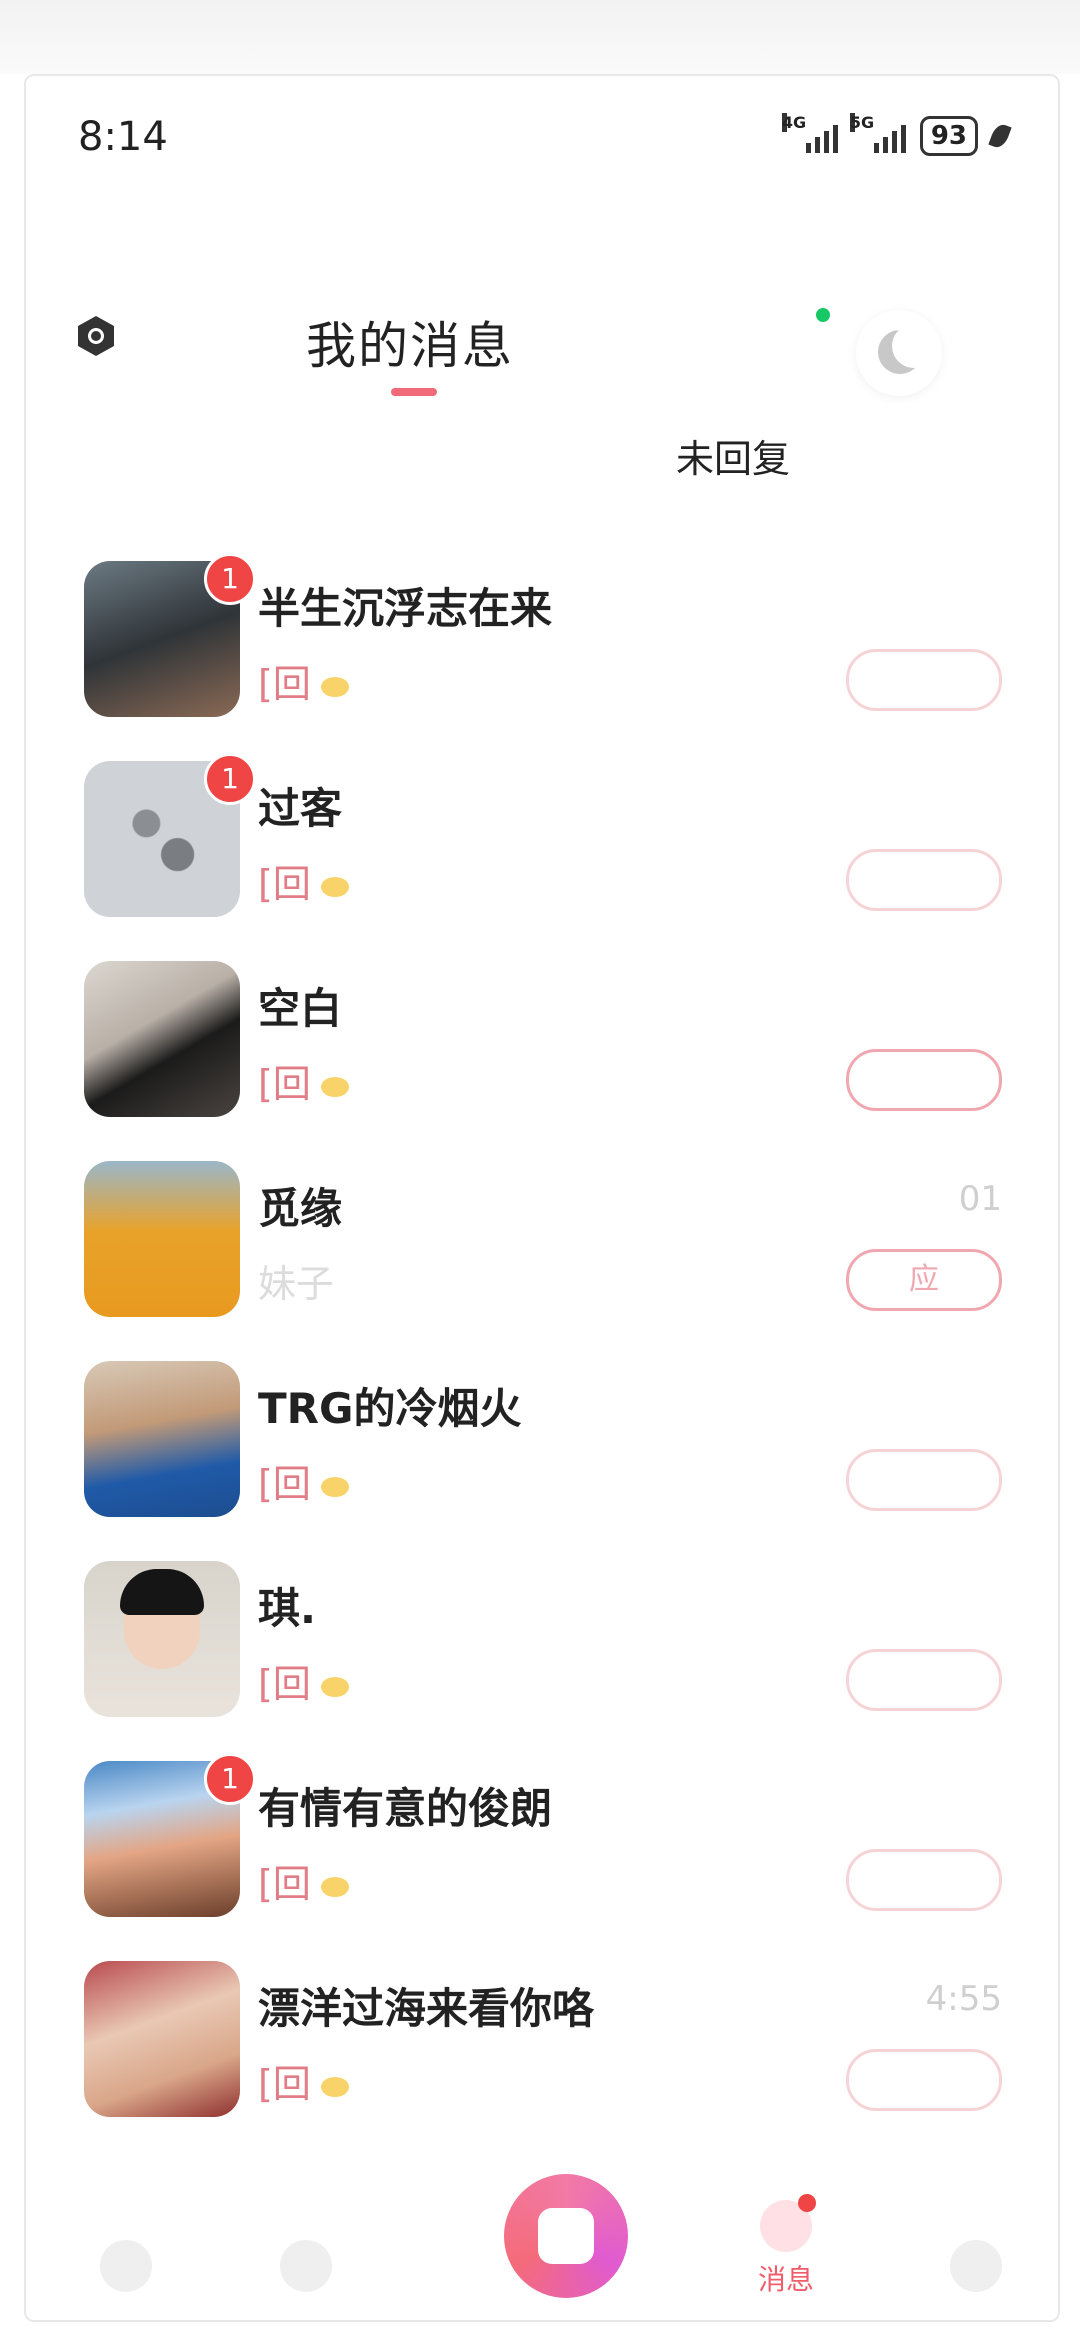 The image size is (1080, 2340). What do you see at coordinates (542, 456) in the screenshot?
I see `filter-tabs: 未回复` at bounding box center [542, 456].